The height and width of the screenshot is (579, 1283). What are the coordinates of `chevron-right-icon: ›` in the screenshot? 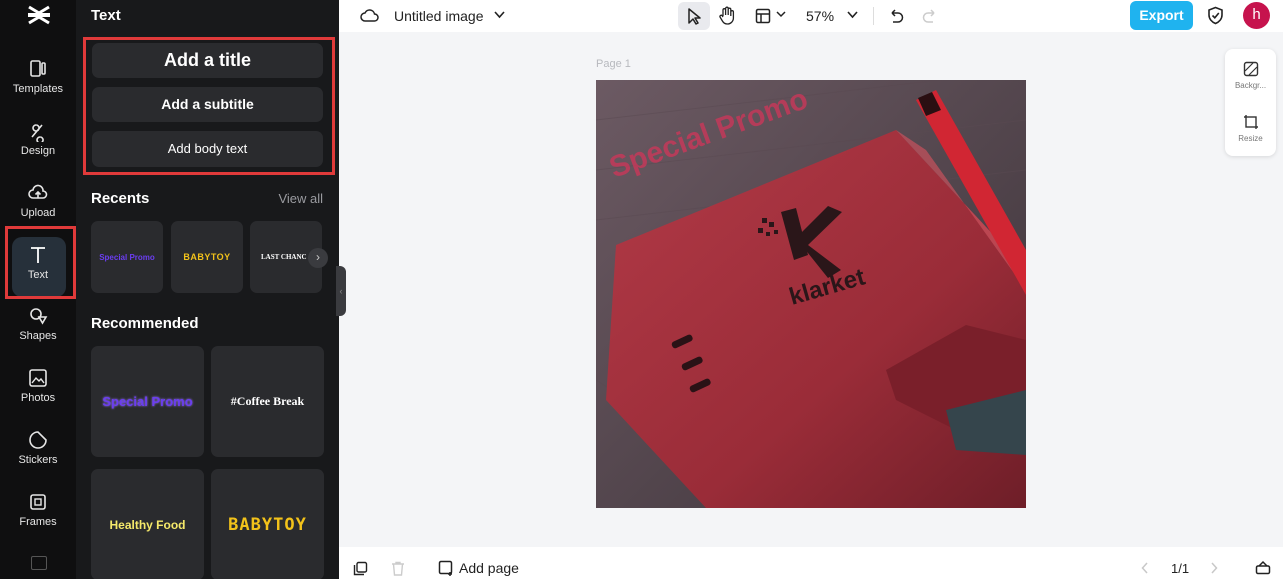 It's located at (318, 258).